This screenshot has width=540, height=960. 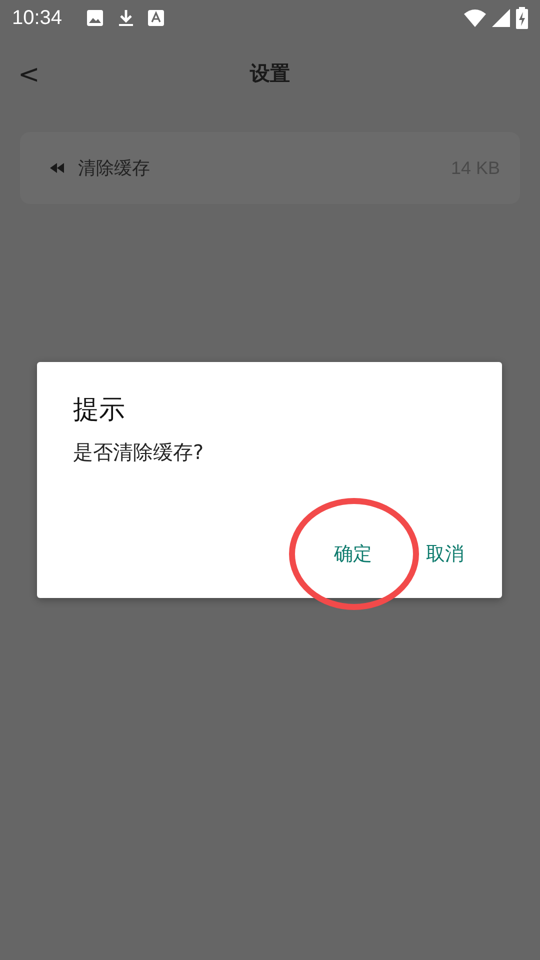 What do you see at coordinates (37, 18) in the screenshot?
I see `status-time: 10:34` at bounding box center [37, 18].